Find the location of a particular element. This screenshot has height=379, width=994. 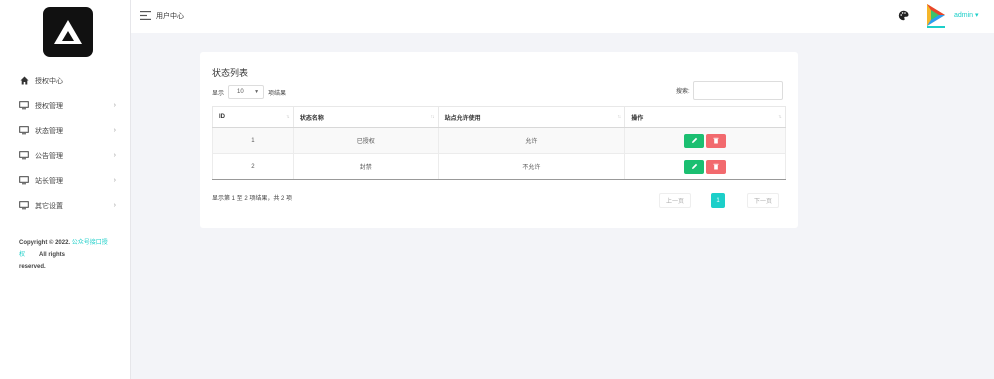

next-page-button: 下一页 is located at coordinates (763, 200).